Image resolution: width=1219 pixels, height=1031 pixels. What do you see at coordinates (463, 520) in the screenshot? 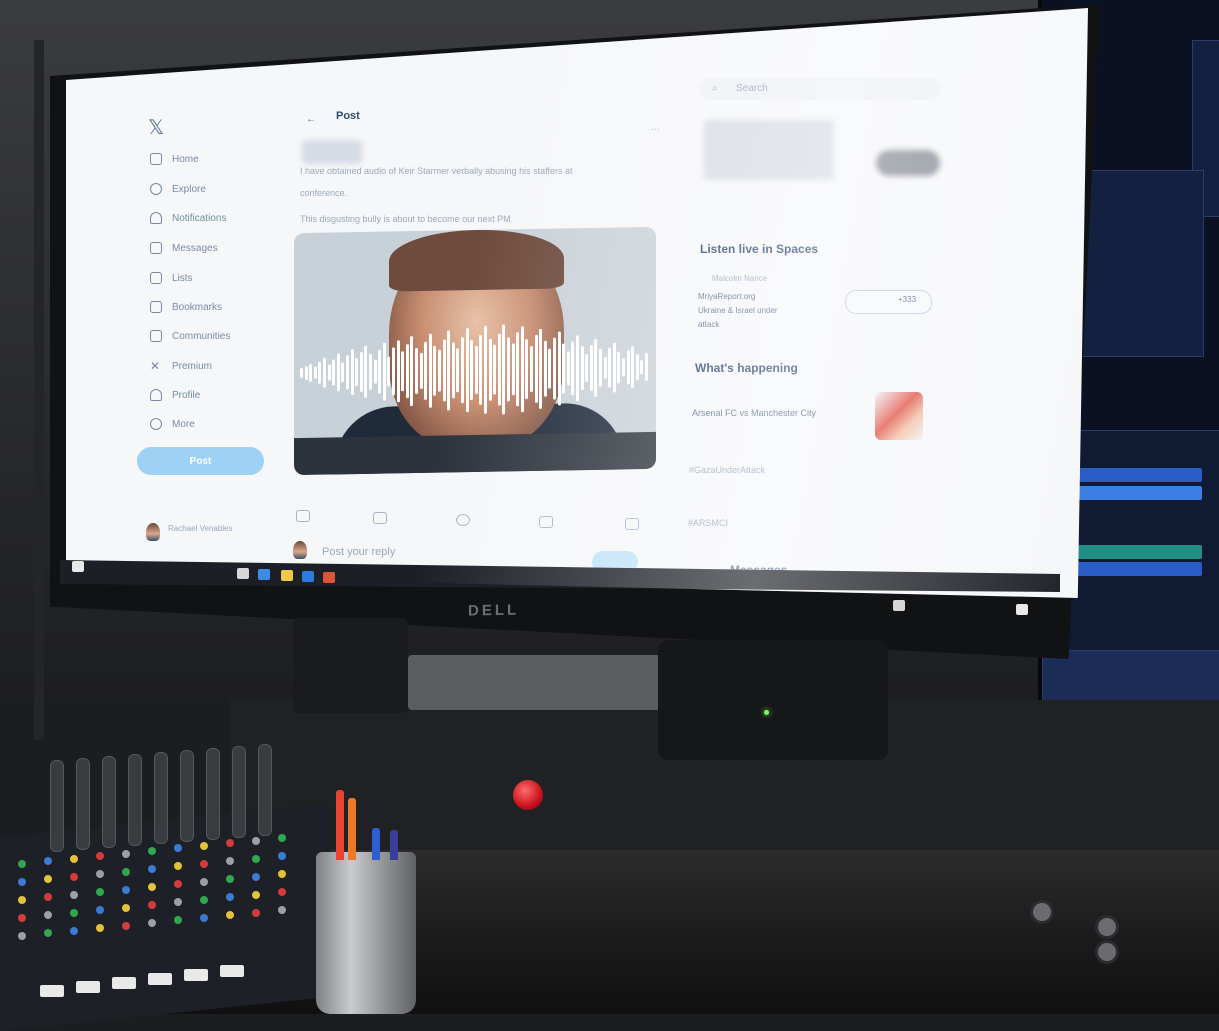
I see `like-icon` at bounding box center [463, 520].